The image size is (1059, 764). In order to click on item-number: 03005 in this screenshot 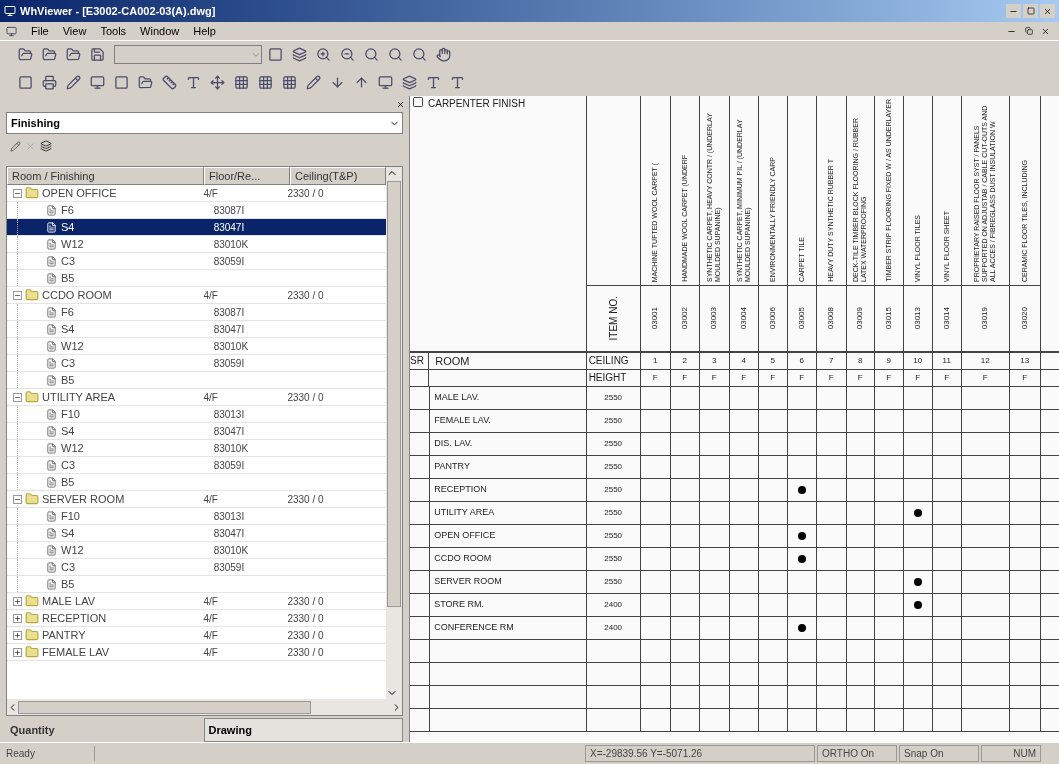, I will do `click(801, 318)`.